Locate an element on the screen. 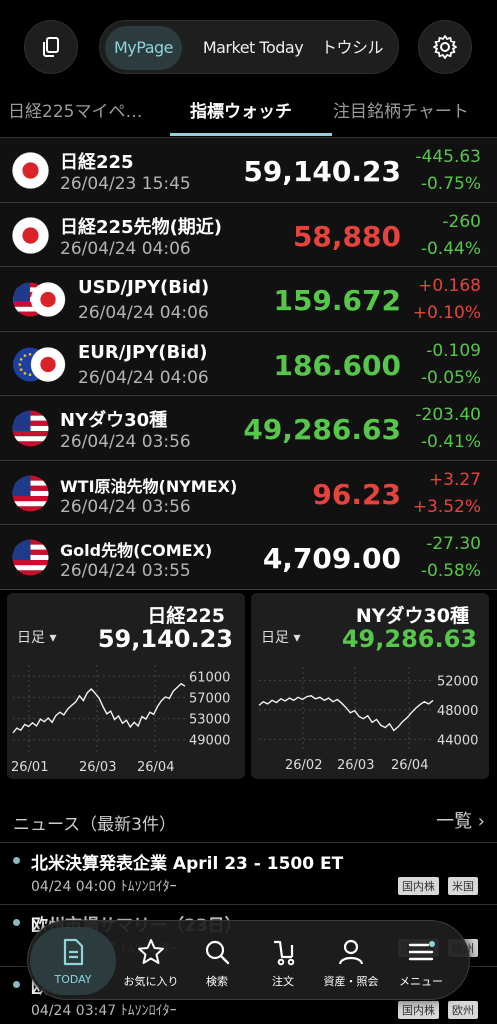  series-line is located at coordinates (346, 713).